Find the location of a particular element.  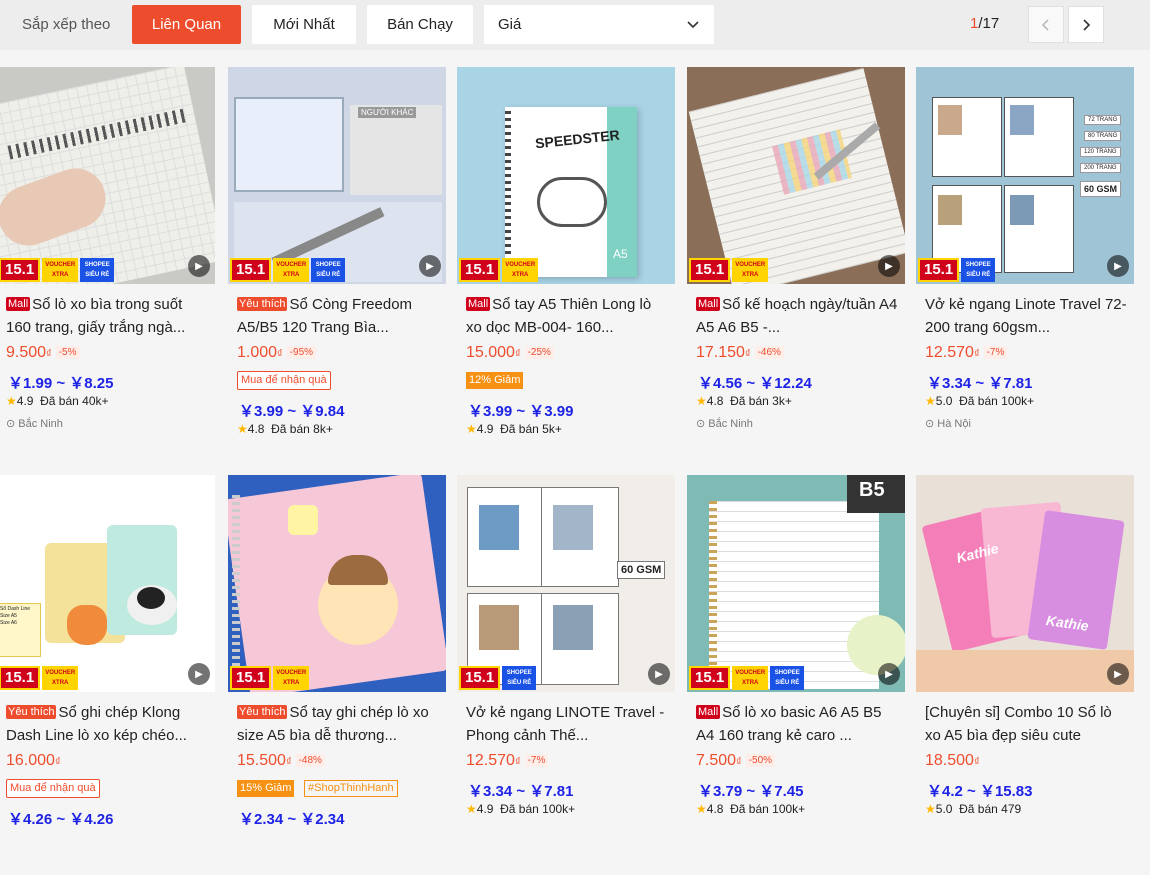

gift-promo-tag: Mua để nhận quà is located at coordinates (284, 380).